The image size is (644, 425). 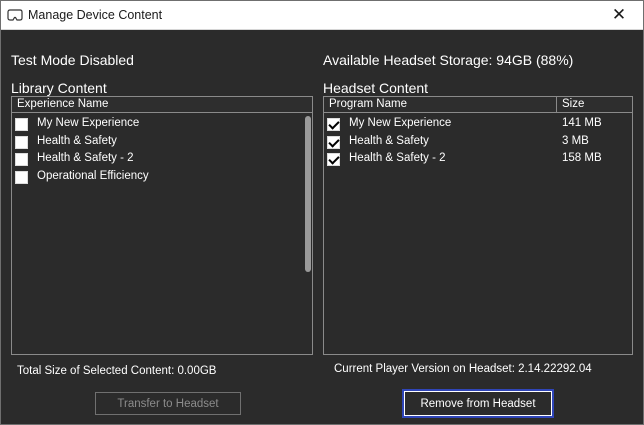 I want to click on headset-content-title: Headset Content, so click(x=376, y=88).